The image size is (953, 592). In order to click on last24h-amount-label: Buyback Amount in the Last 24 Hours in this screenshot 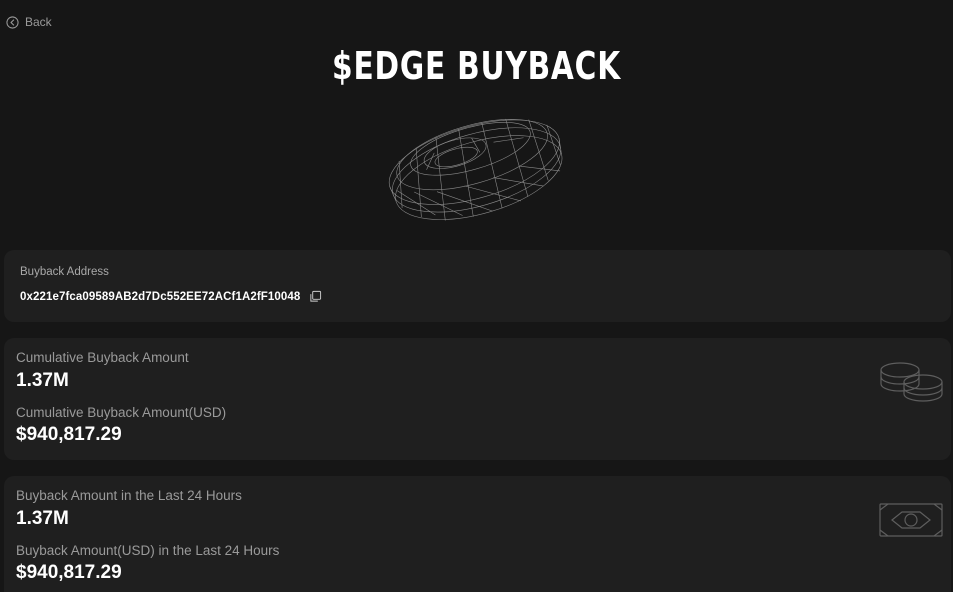, I will do `click(129, 495)`.